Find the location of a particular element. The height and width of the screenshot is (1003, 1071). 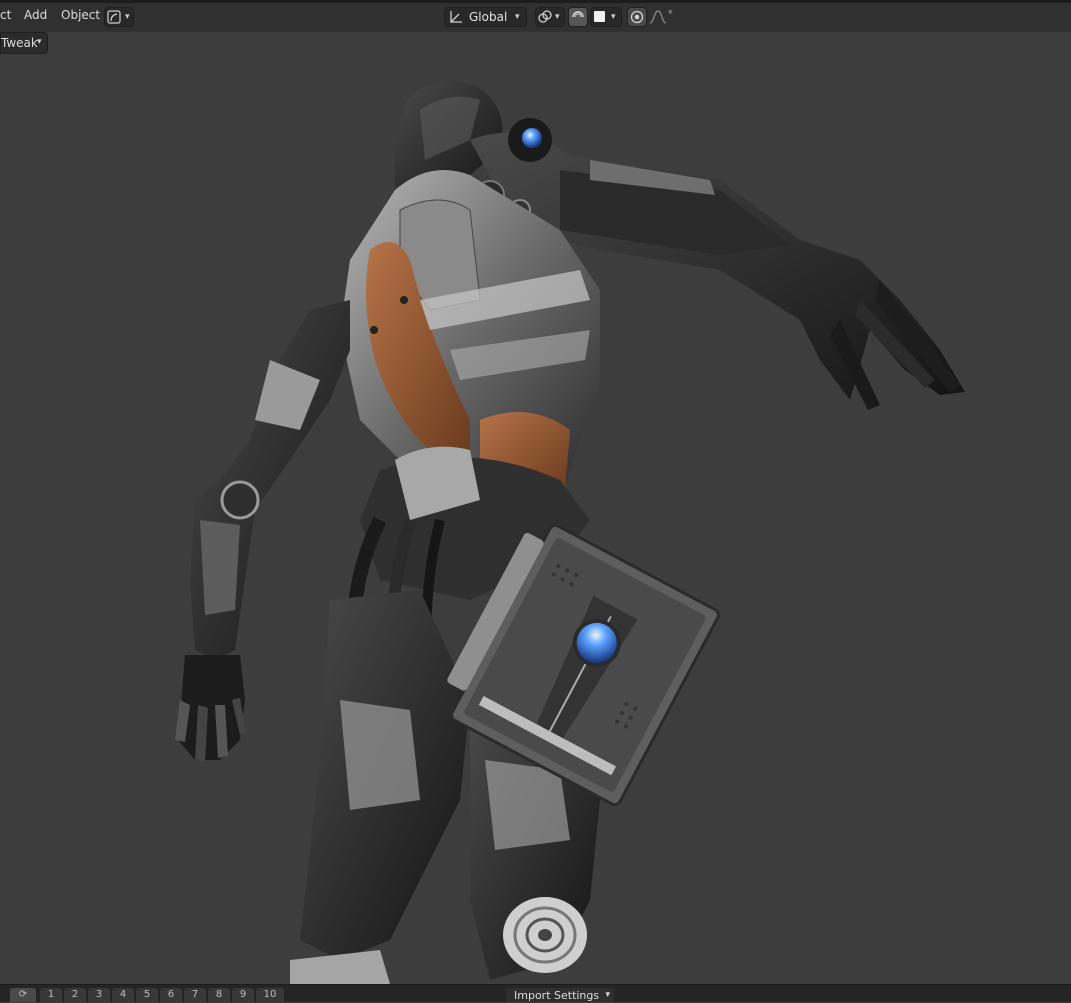

snap-target-dropdown: ▾ is located at coordinates (606, 17).